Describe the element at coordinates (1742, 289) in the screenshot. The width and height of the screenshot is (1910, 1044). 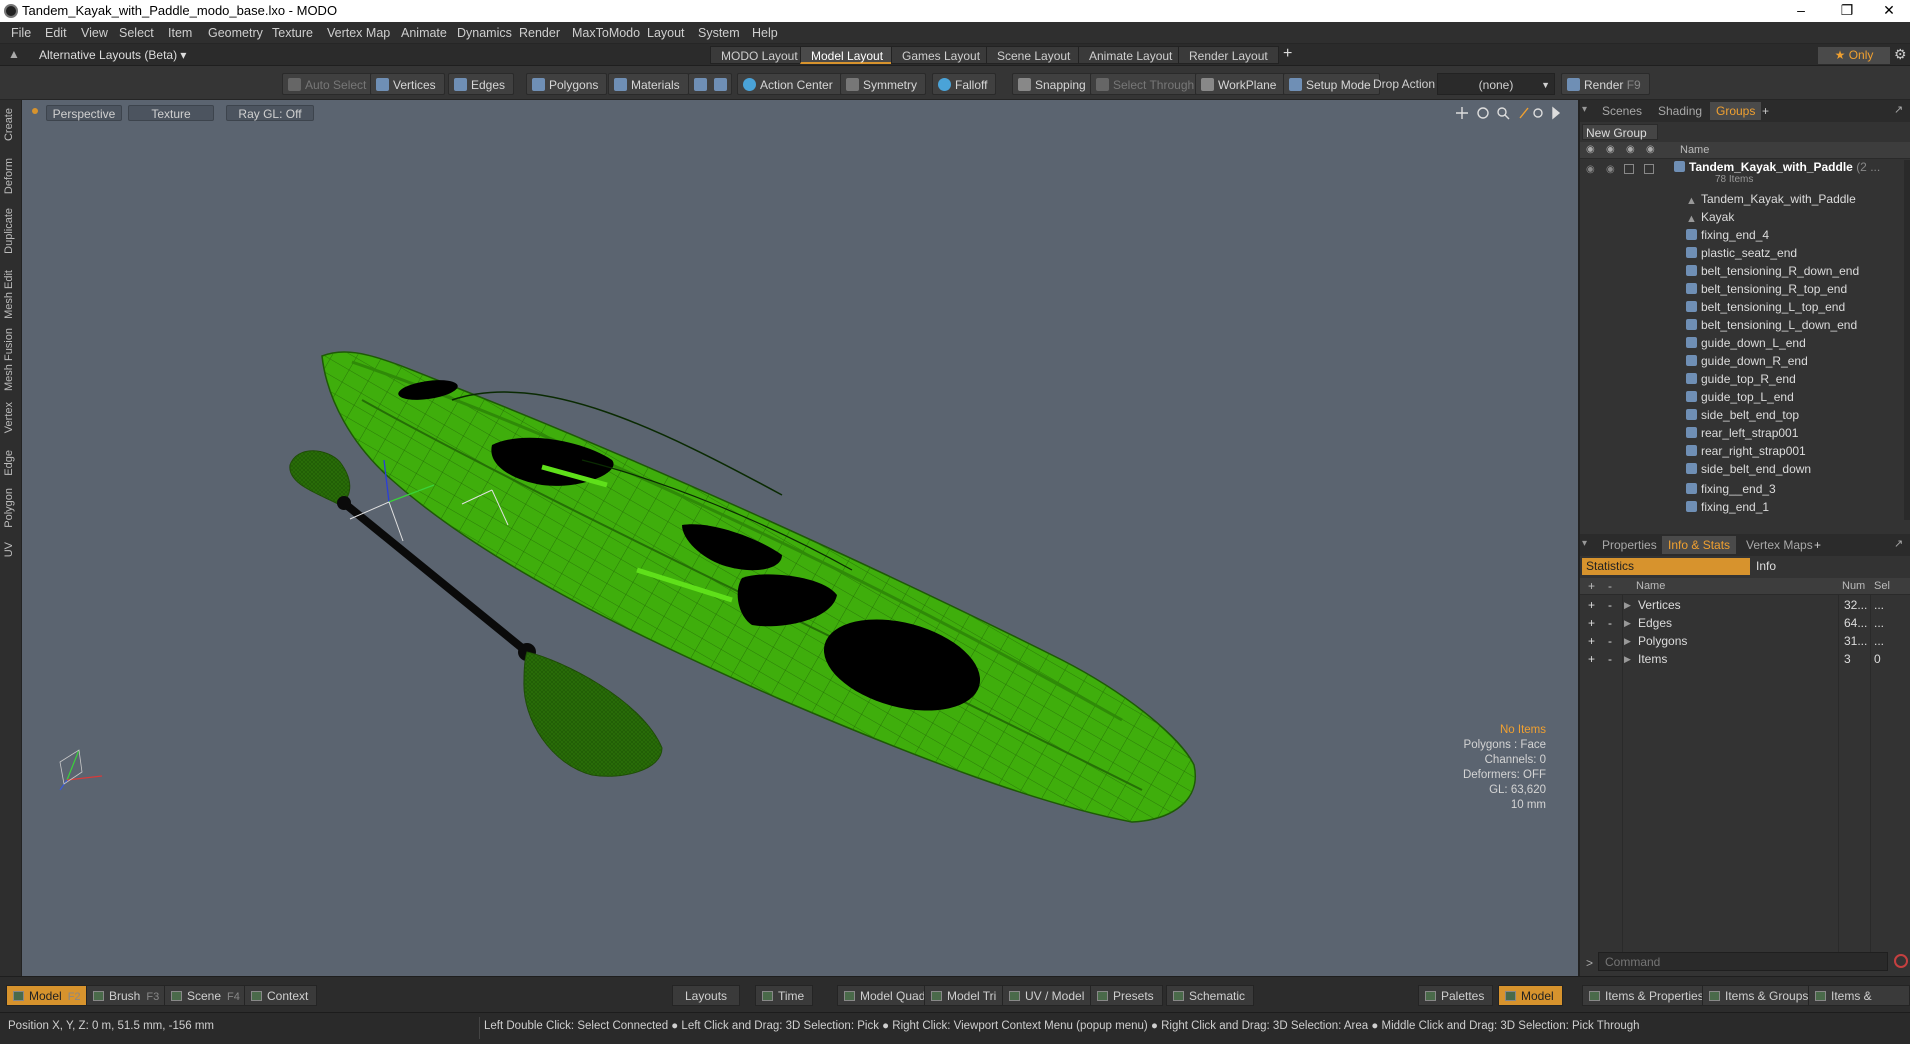
I see `list-item: belt_tensioning_R_top_end` at that location.